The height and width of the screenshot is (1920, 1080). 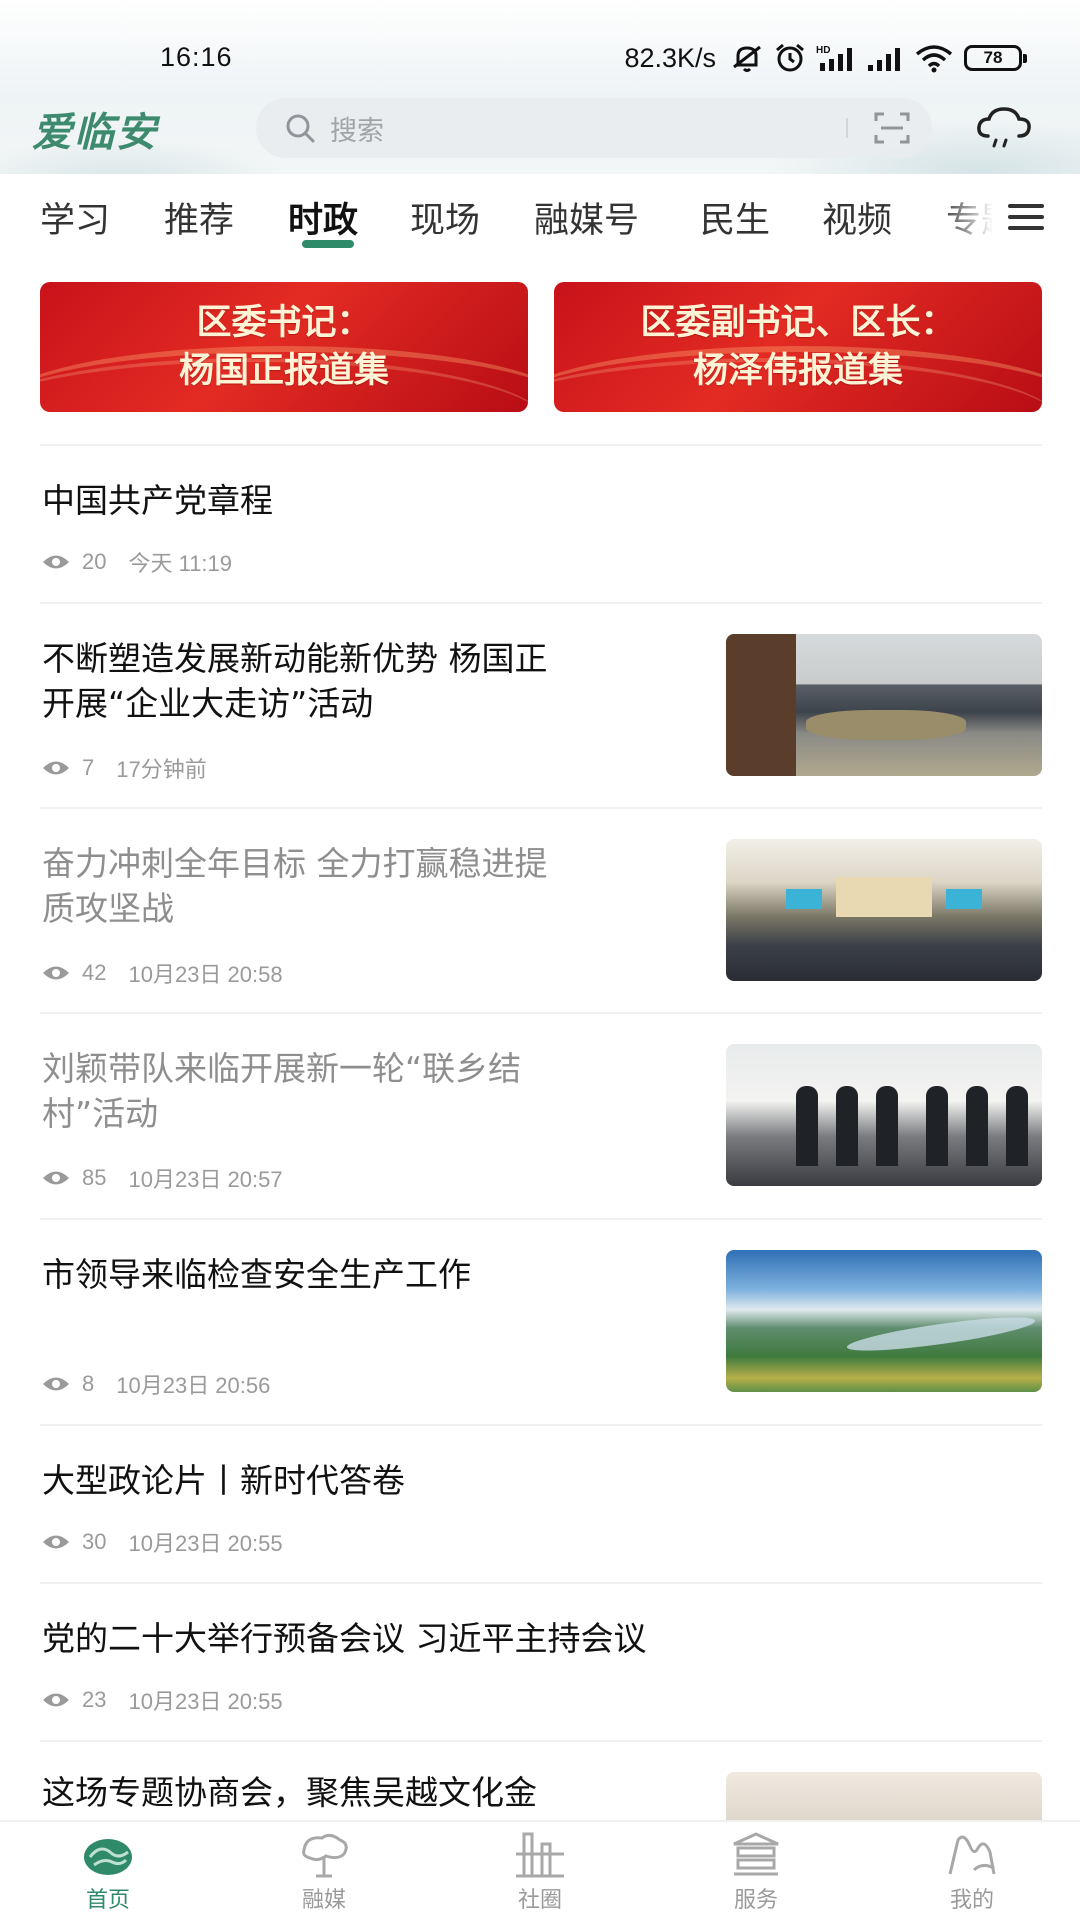 I want to click on list-item: 刘颖带队来临开展新一轮“联乡结 村”活动 85 10月23日 20:57, so click(x=541, y=1115).